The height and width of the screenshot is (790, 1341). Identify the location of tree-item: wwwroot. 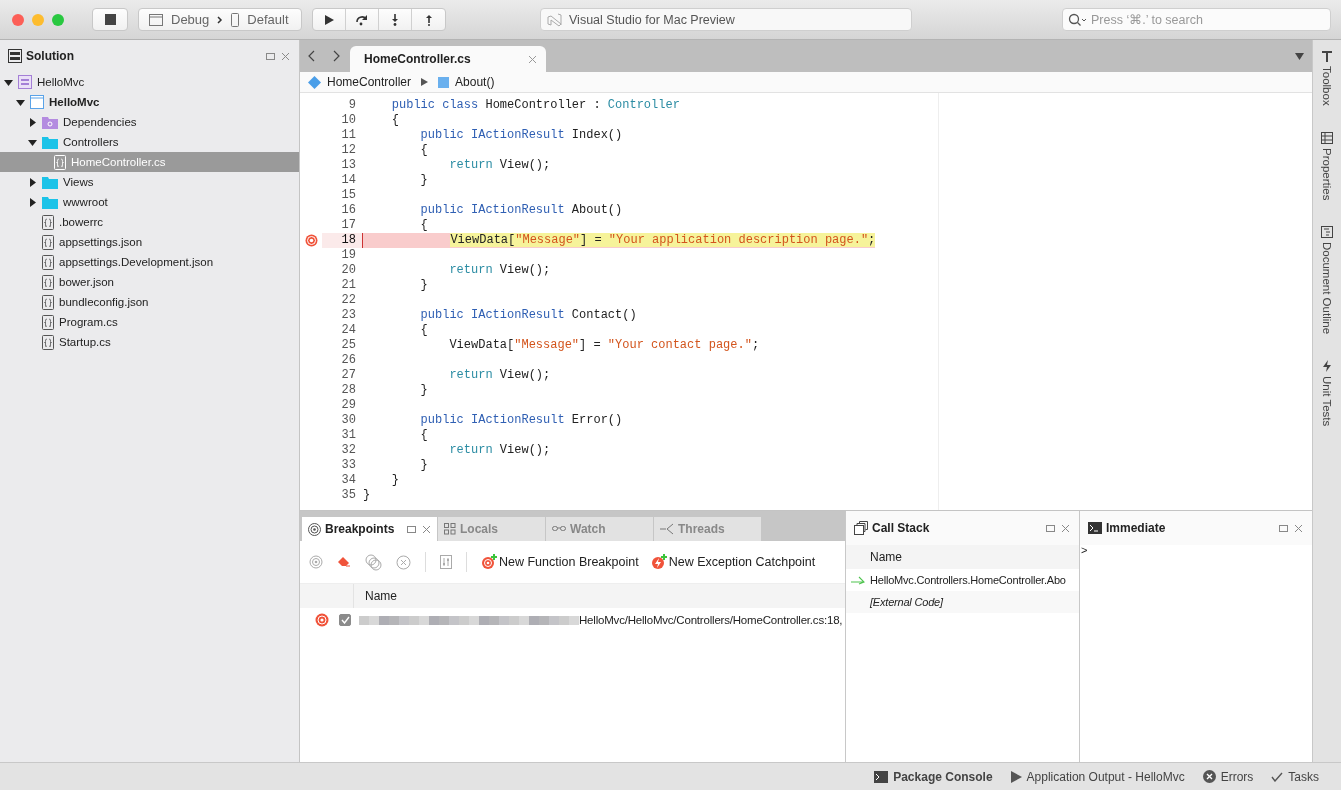
(149, 202).